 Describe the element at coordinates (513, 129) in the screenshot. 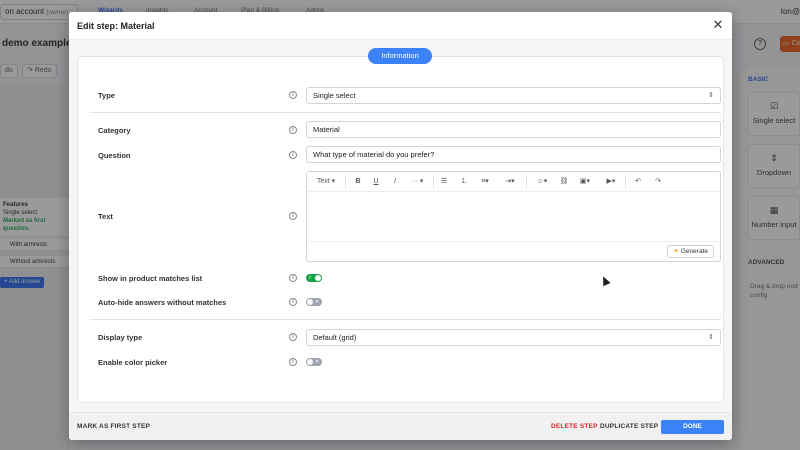

I see `category-input: Material` at that location.